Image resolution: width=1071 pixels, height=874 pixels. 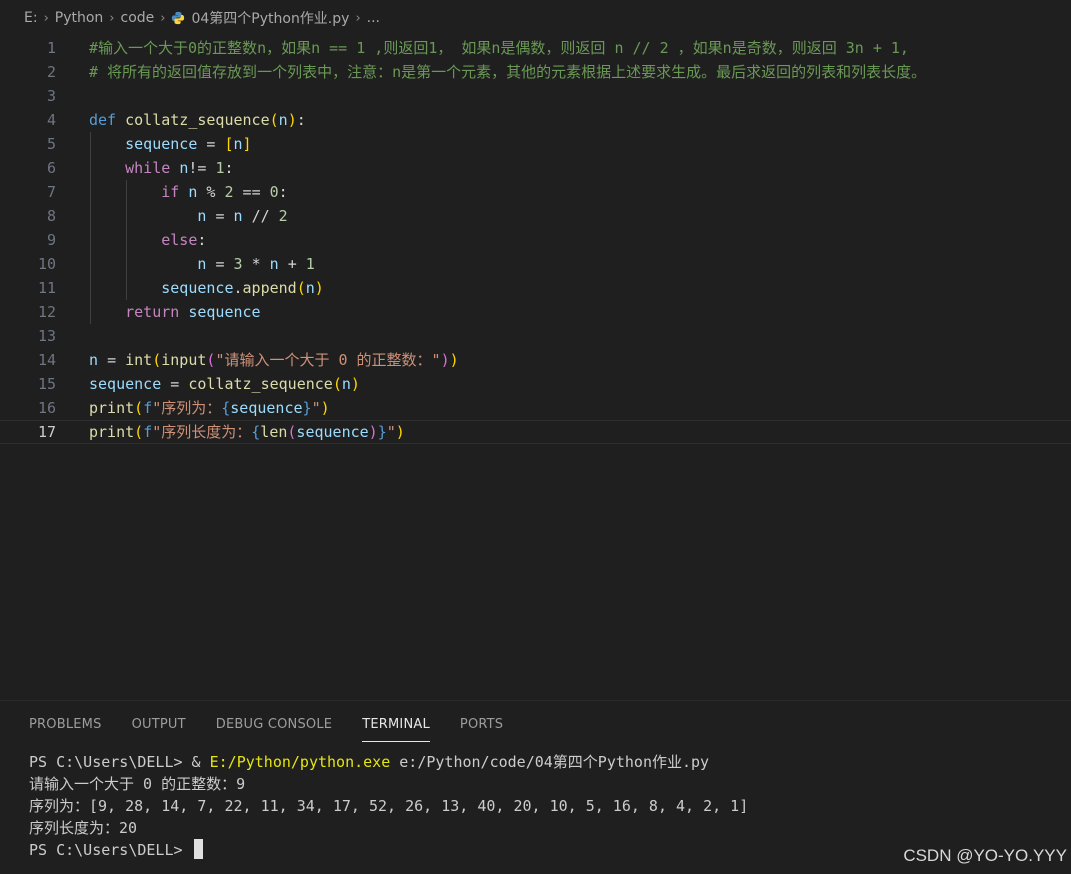 What do you see at coordinates (79, 18) in the screenshot?
I see `breadcrumb-item-python: Python` at bounding box center [79, 18].